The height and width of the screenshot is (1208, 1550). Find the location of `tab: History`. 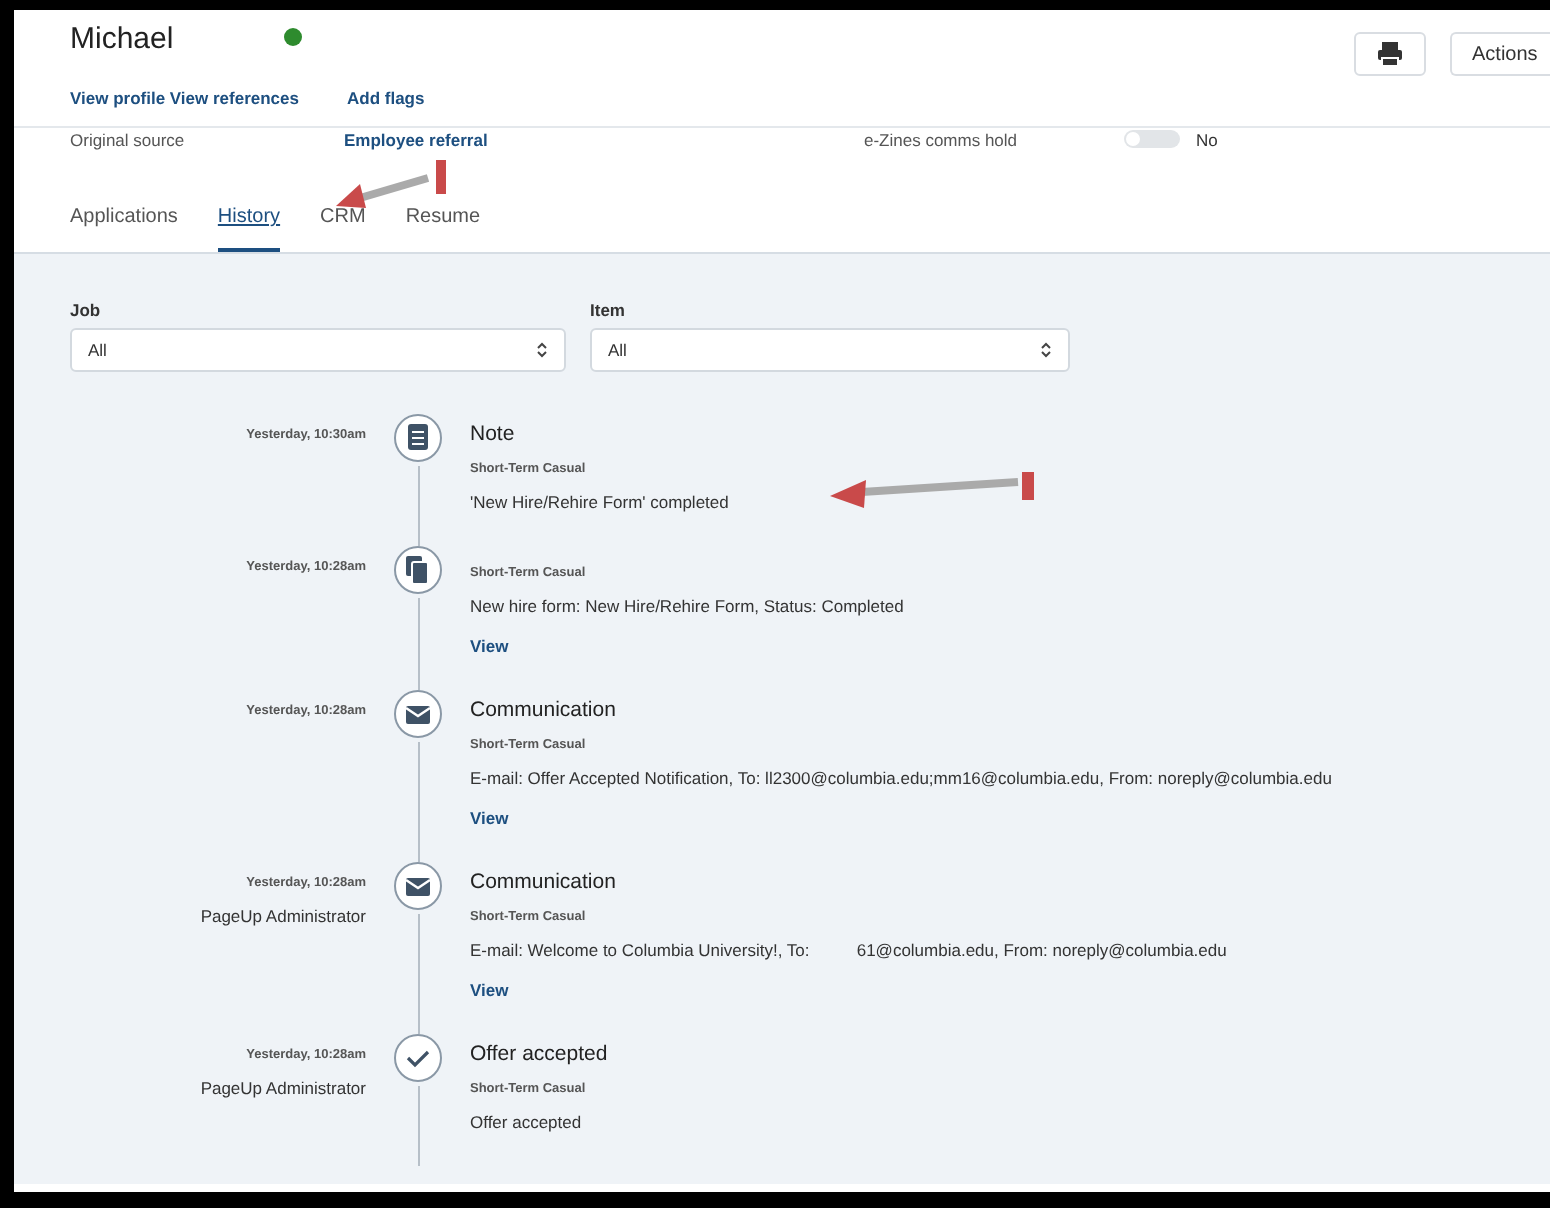

tab: History is located at coordinates (249, 229).